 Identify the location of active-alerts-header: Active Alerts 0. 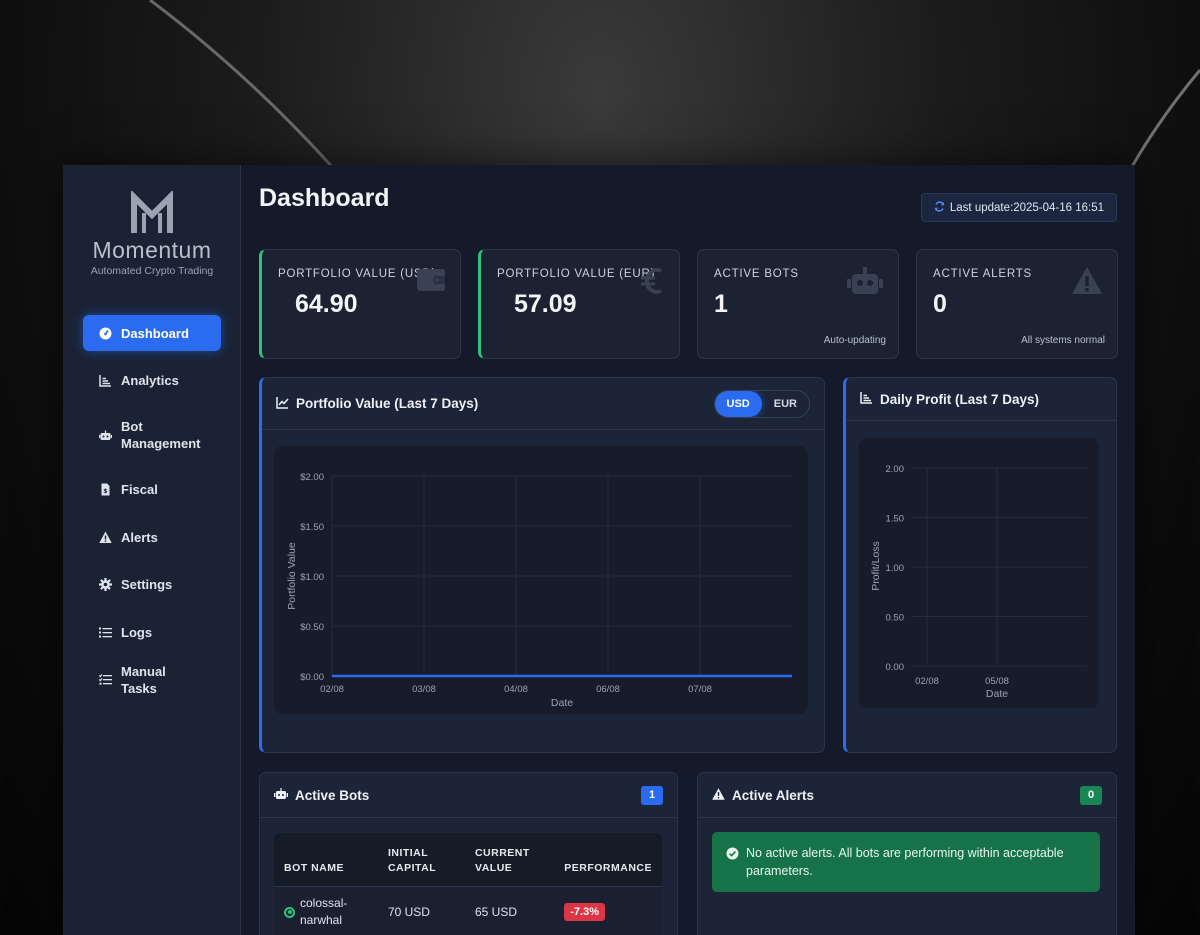
(907, 795).